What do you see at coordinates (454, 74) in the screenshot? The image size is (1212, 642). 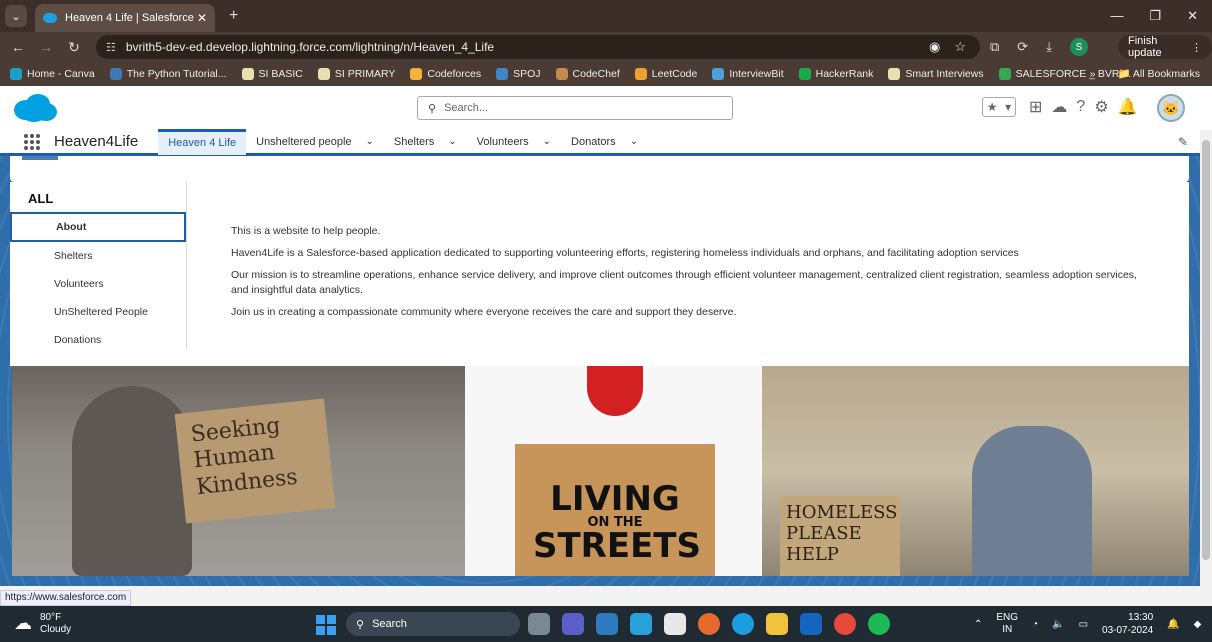 I see `bookmark-label: Codeforces` at bounding box center [454, 74].